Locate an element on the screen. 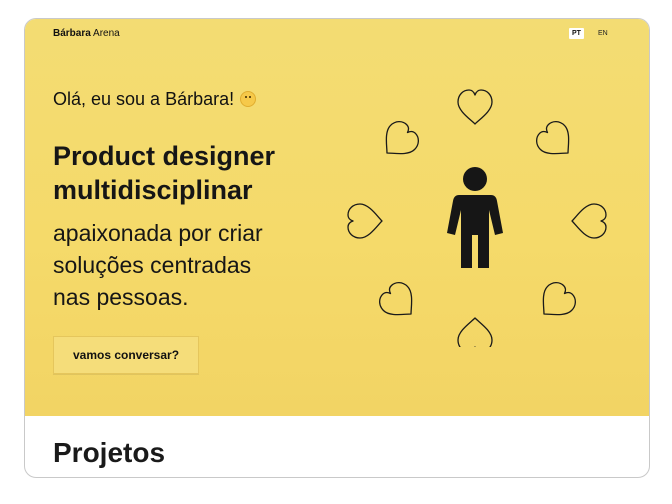  greeting: Olá, eu sou a Bárbara! is located at coordinates (155, 99).